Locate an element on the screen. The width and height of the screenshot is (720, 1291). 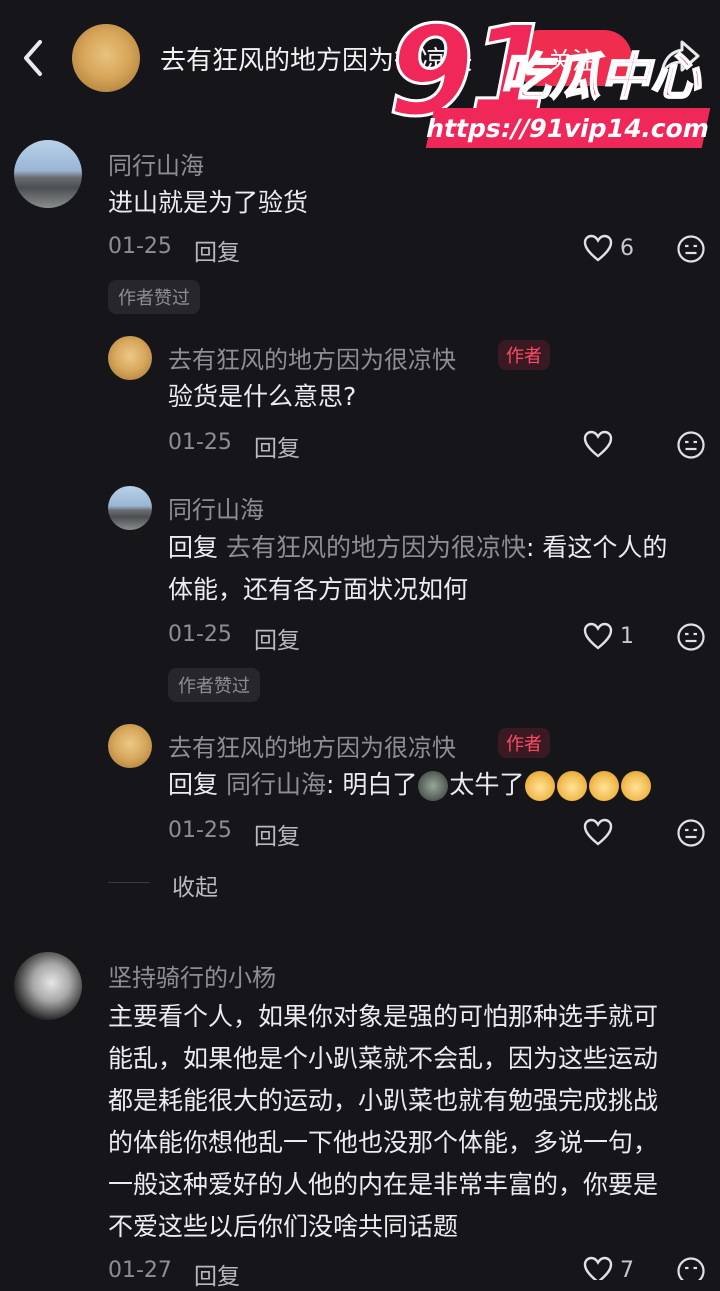
watermark-brand: 吃瓜中心 is located at coordinates (600, 77).